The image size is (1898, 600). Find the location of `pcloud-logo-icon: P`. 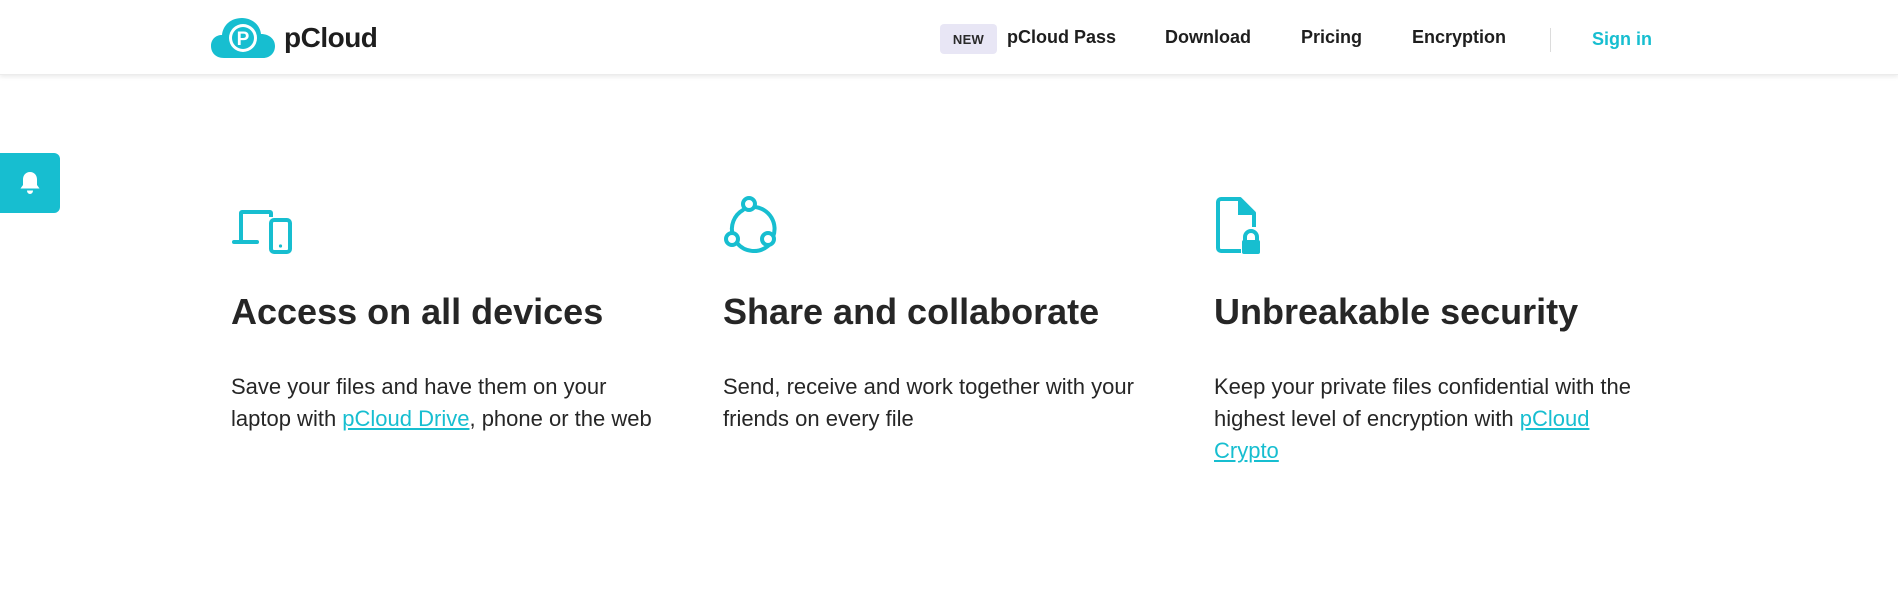

pcloud-logo-icon: P is located at coordinates (243, 38).